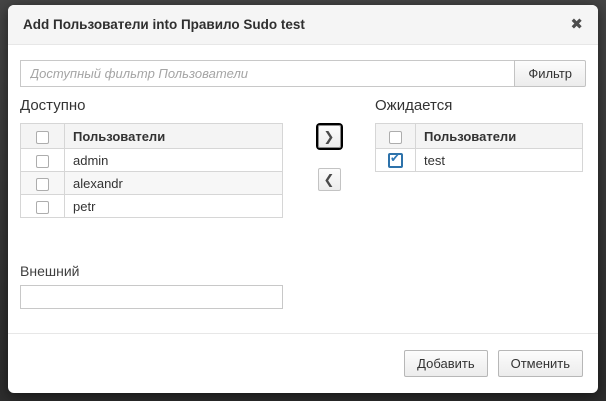  I want to click on add-button: Добавить, so click(446, 363).